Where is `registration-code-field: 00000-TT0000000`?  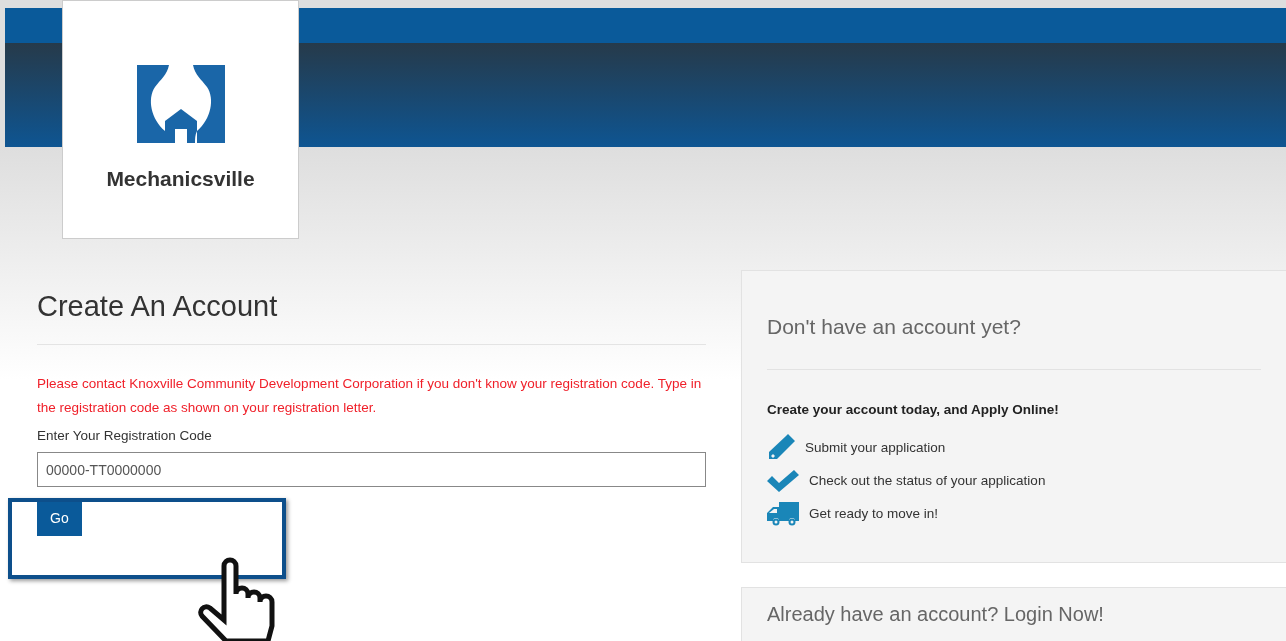 registration-code-field: 00000-TT0000000 is located at coordinates (371, 469).